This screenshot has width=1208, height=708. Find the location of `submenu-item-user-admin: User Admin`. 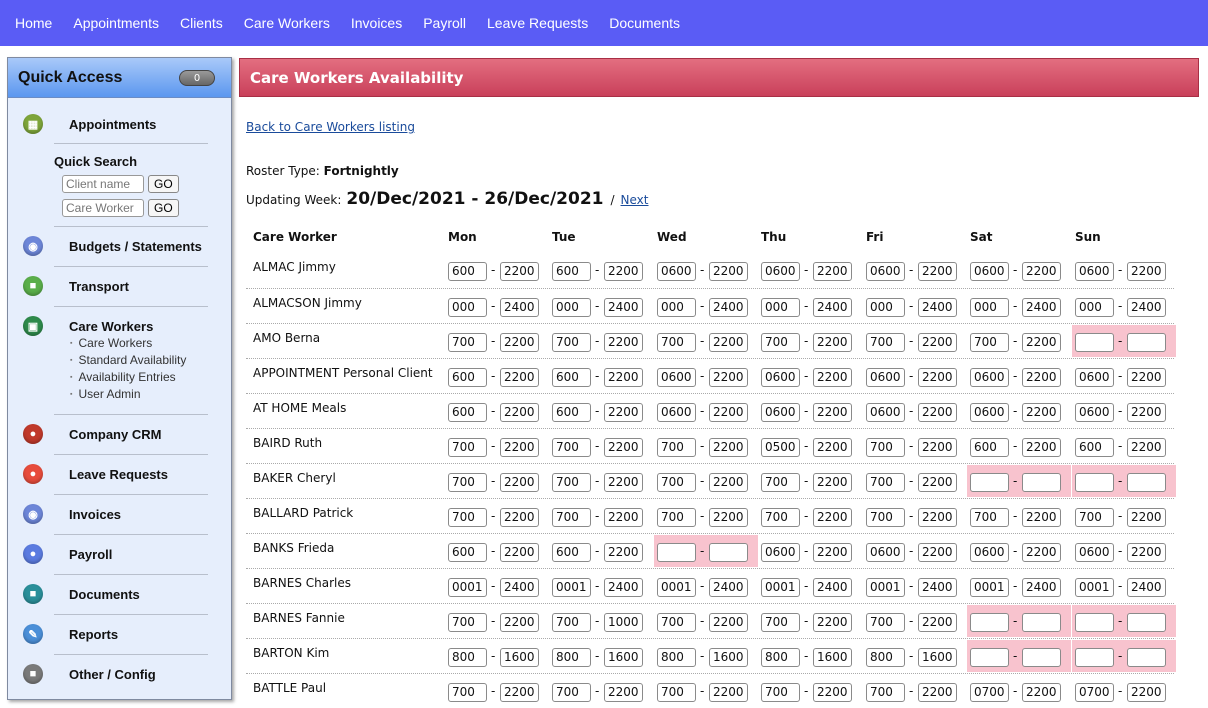

submenu-item-user-admin: User Admin is located at coordinates (128, 394).